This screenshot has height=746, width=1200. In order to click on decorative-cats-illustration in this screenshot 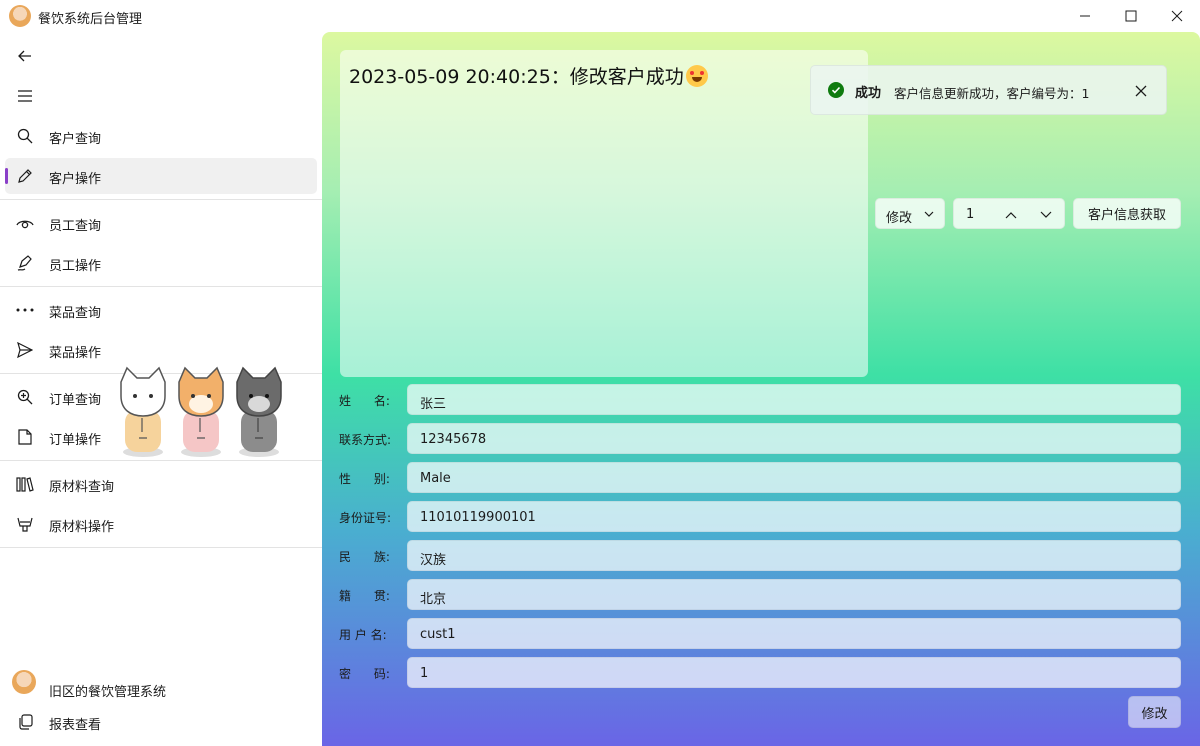, I will do `click(202, 414)`.